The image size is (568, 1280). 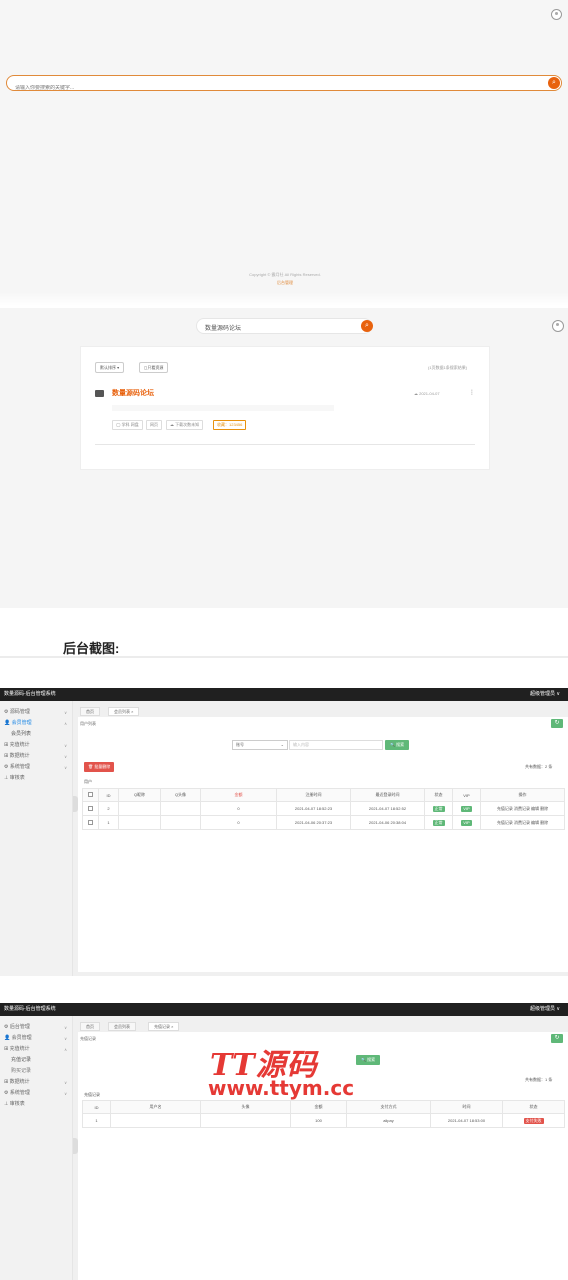 What do you see at coordinates (96, 1107) in the screenshot?
I see `col-id: ID` at bounding box center [96, 1107].